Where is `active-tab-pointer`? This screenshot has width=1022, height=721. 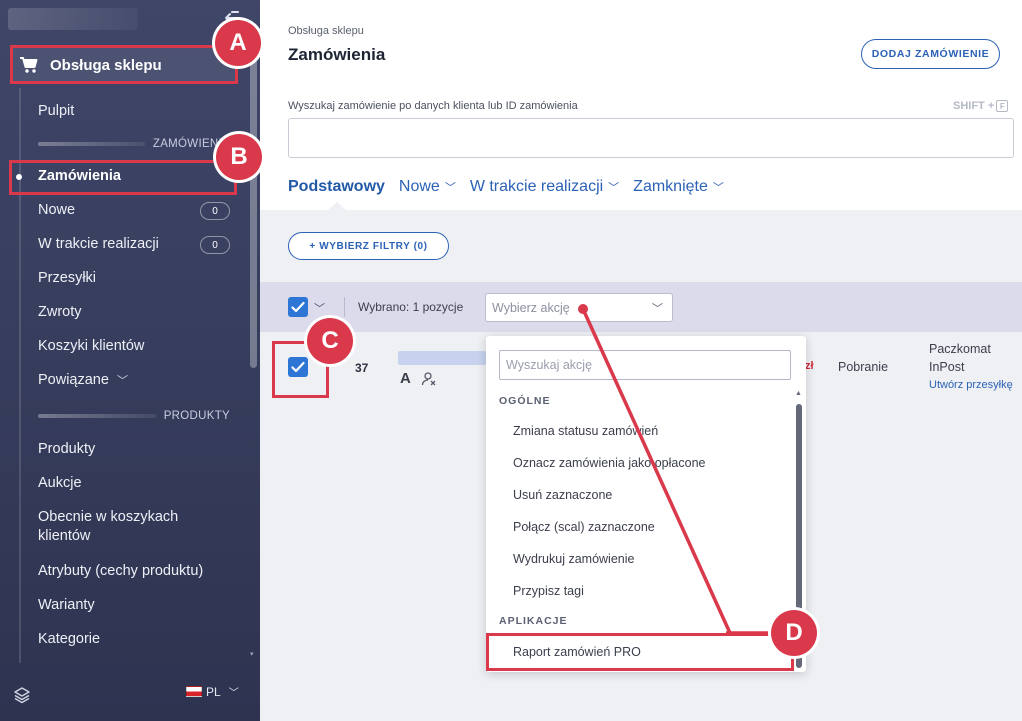
active-tab-pointer is located at coordinates (337, 206).